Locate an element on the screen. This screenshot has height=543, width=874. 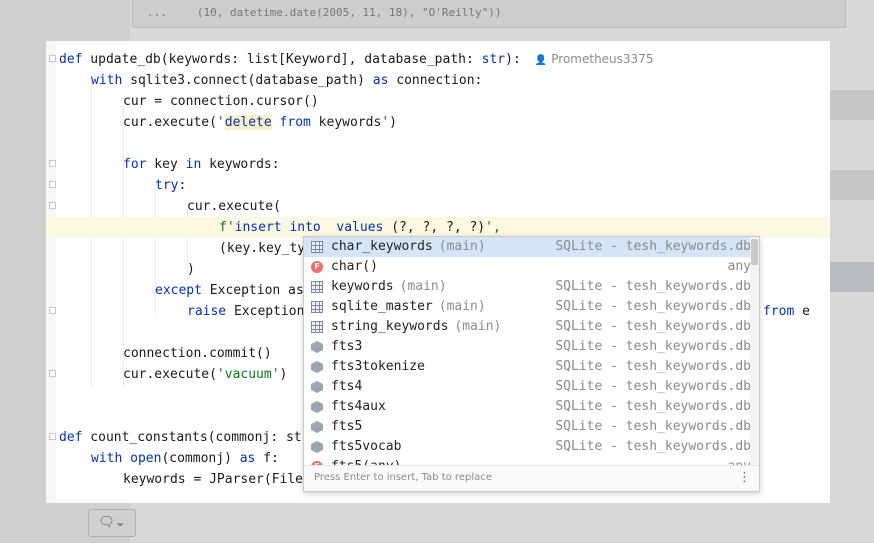
code-line: raise Exception is located at coordinates (246, 311).